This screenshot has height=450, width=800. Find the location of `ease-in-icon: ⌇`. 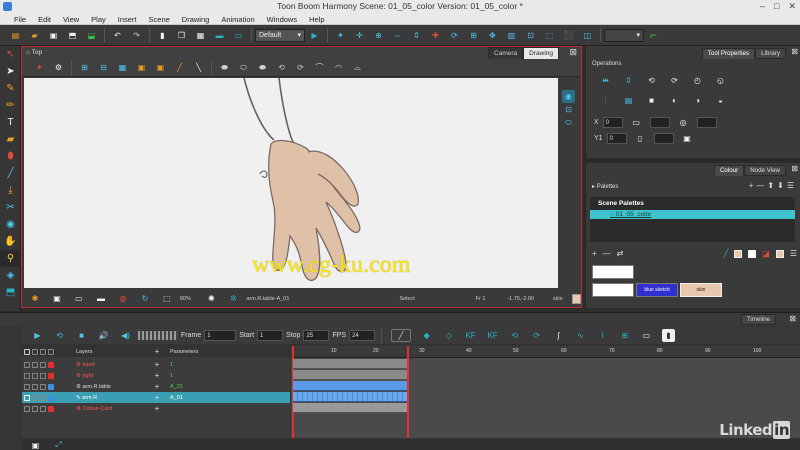

ease-in-icon: ⌇ is located at coordinates (602, 335).